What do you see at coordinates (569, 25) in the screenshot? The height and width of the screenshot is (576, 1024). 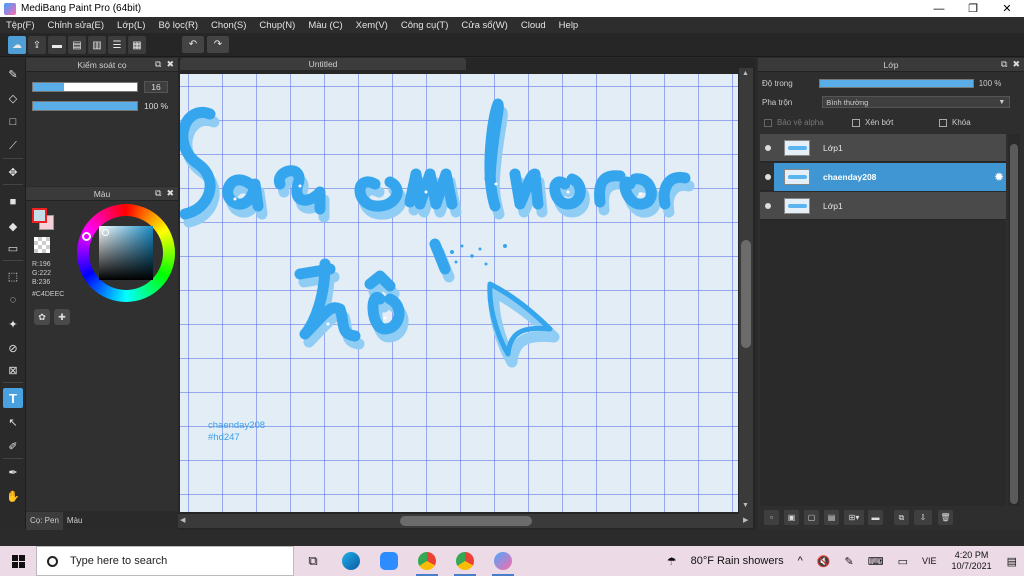 I see `menu-help: Help` at bounding box center [569, 25].